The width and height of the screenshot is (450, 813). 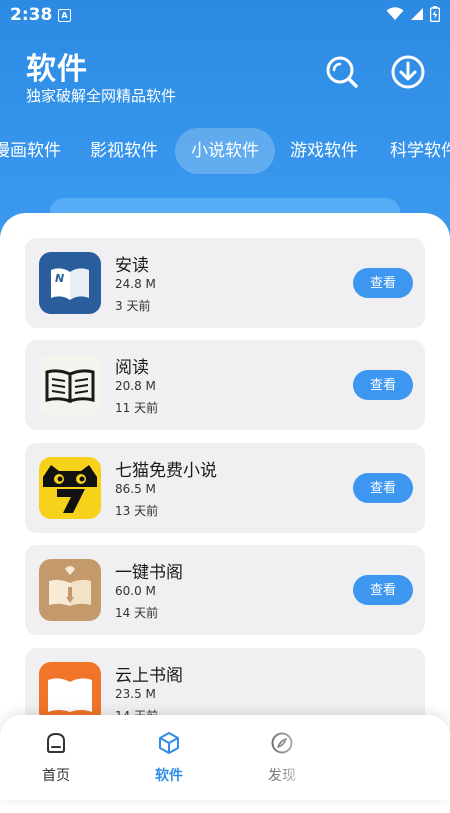 I want to click on nav-home-label: 首页, so click(x=56, y=776).